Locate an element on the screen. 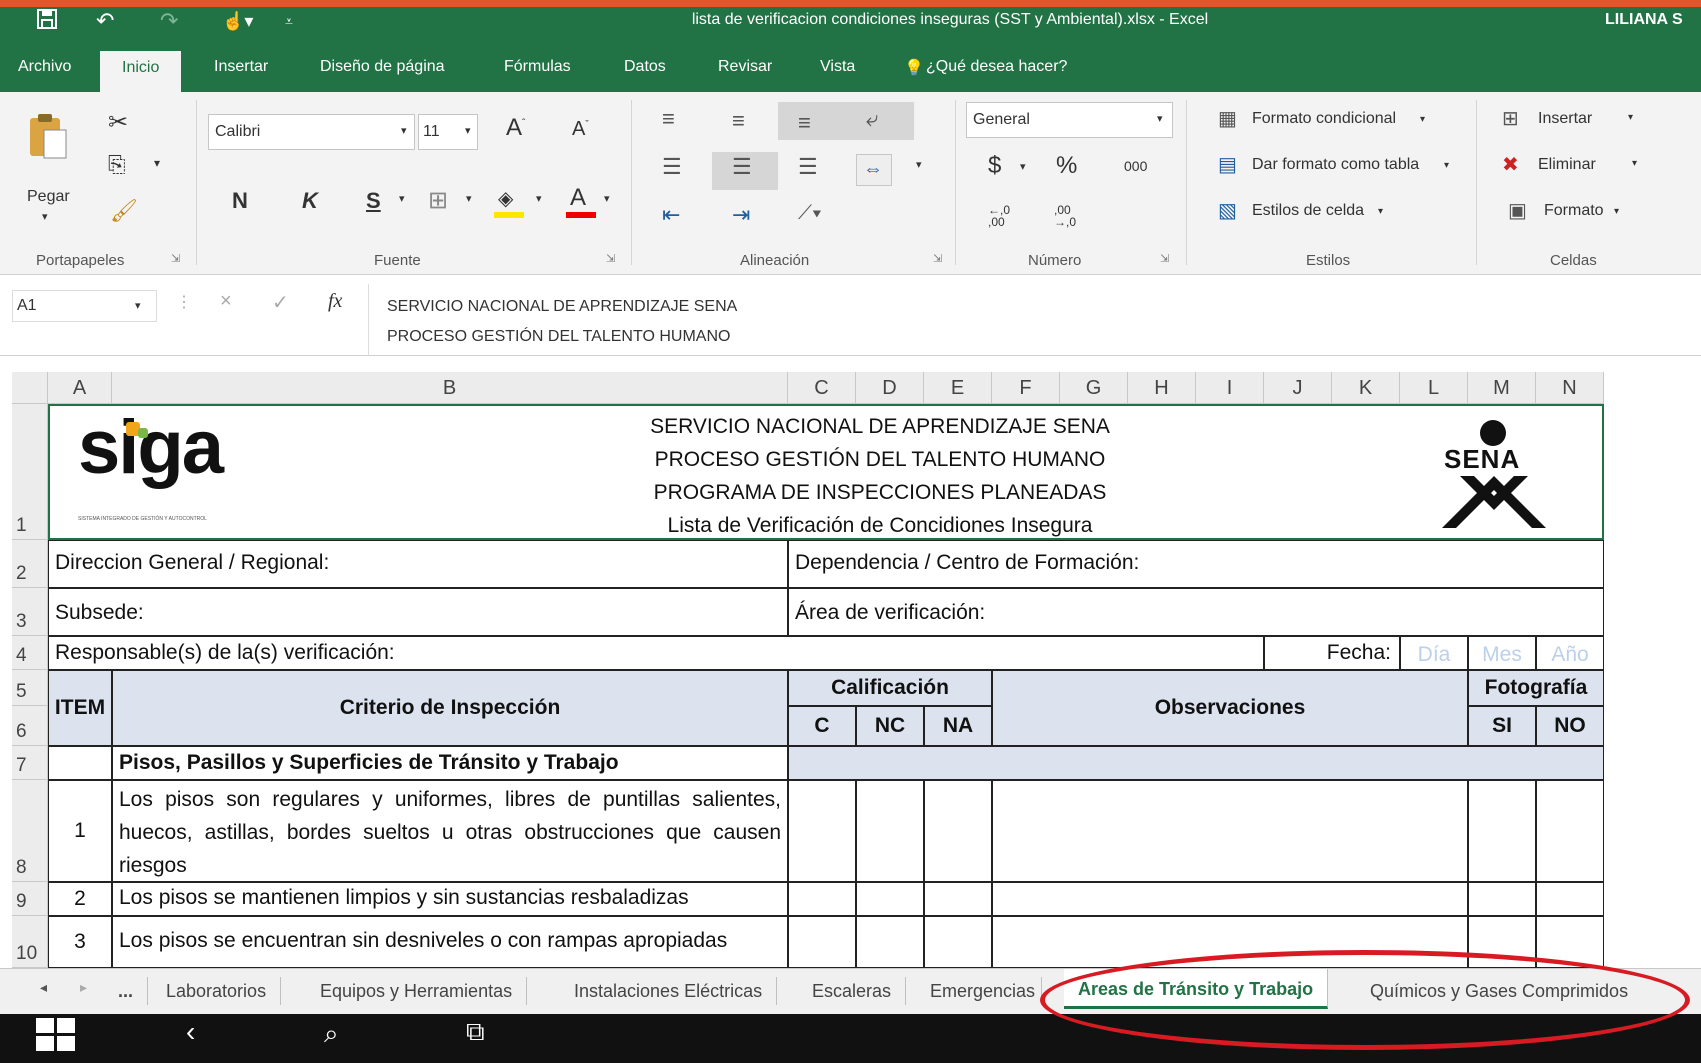  select-all-corner is located at coordinates (30, 388).